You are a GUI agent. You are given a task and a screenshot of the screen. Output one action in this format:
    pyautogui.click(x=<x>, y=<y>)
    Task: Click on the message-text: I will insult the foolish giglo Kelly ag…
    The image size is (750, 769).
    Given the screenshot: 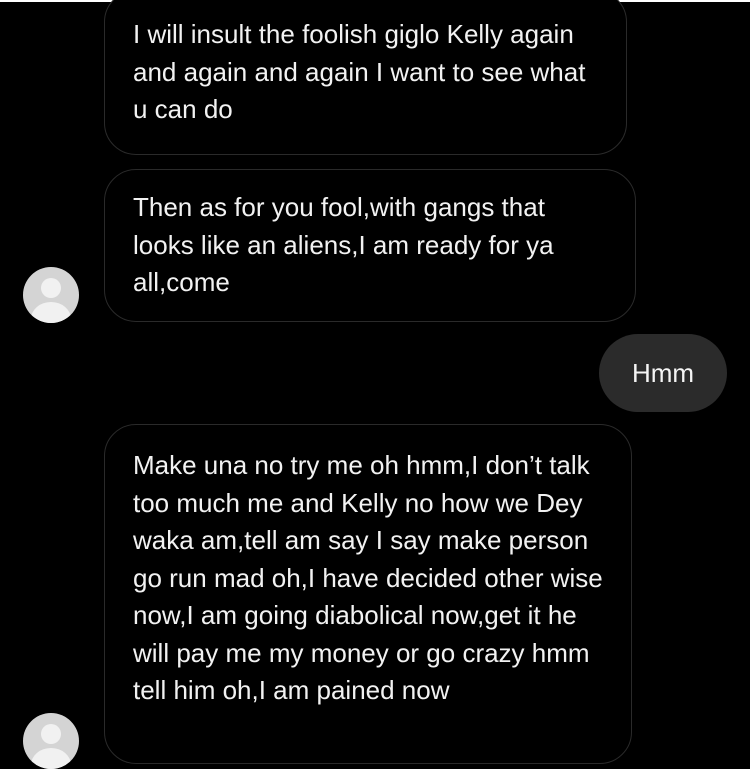 What is the action you would take?
    pyautogui.click(x=359, y=71)
    